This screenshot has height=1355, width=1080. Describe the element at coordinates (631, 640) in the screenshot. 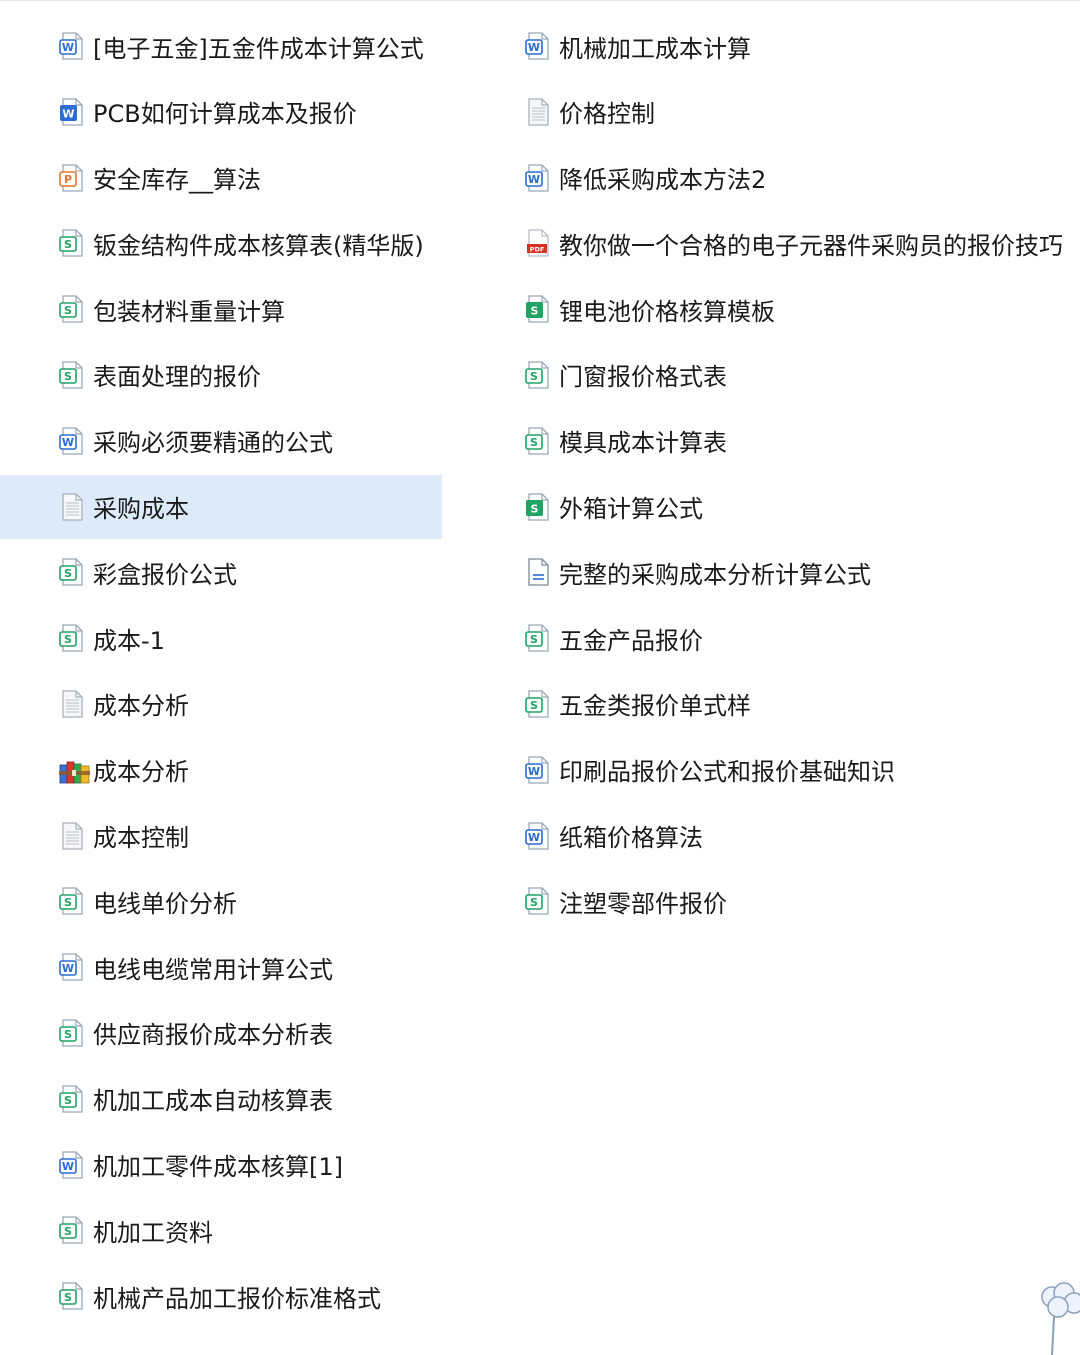

I see `file-name: 五金产品报价` at that location.